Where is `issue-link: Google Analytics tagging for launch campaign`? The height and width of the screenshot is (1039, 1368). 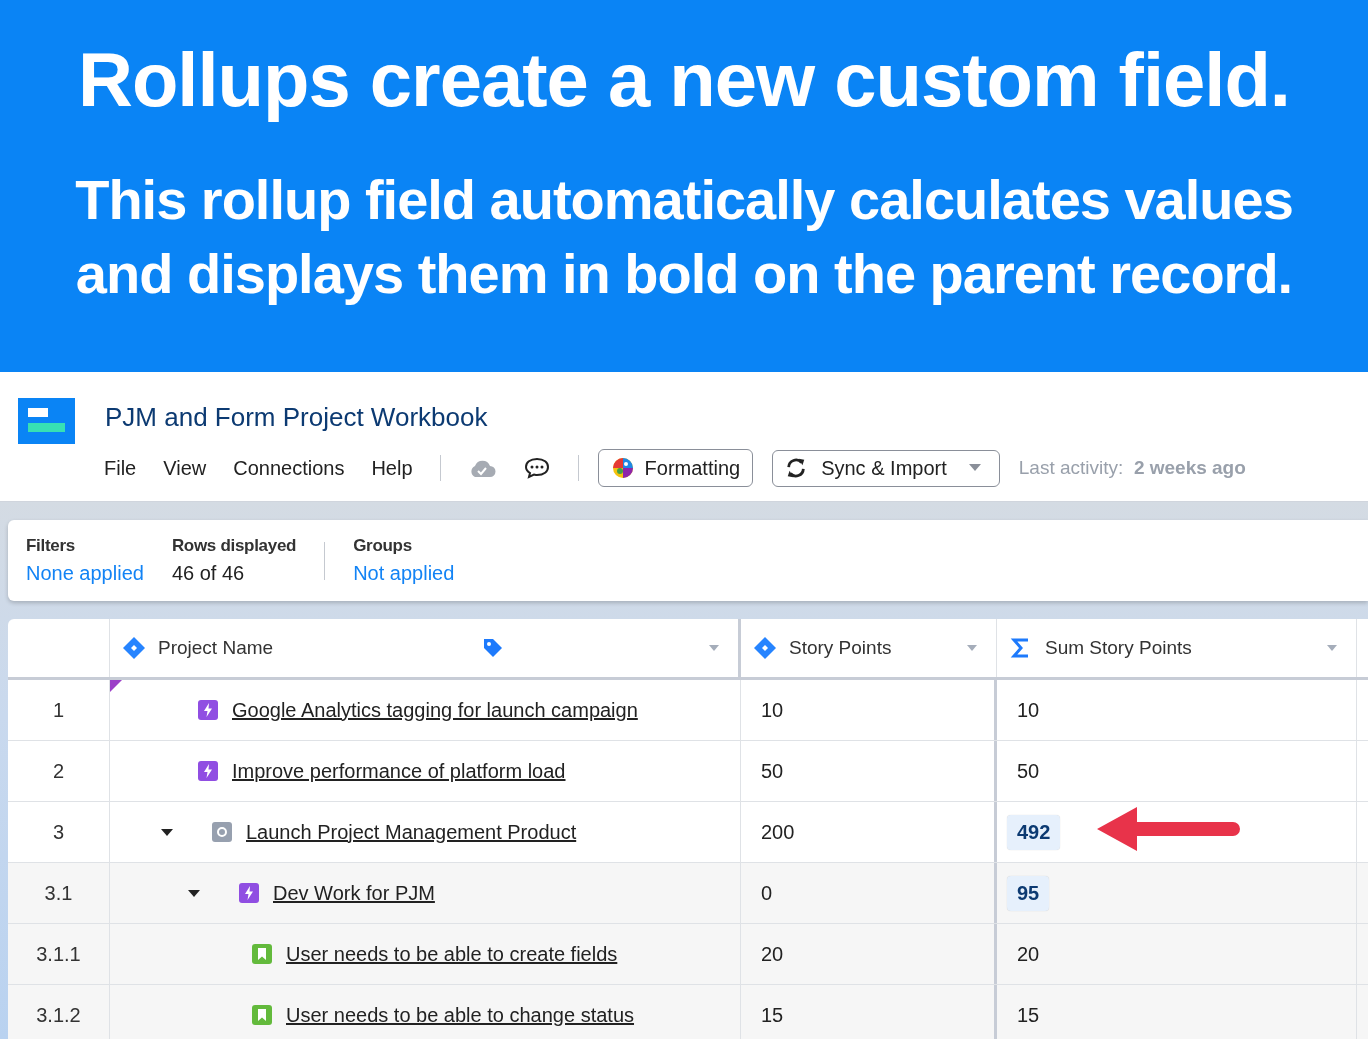
issue-link: Google Analytics tagging for launch campaign is located at coordinates (435, 710).